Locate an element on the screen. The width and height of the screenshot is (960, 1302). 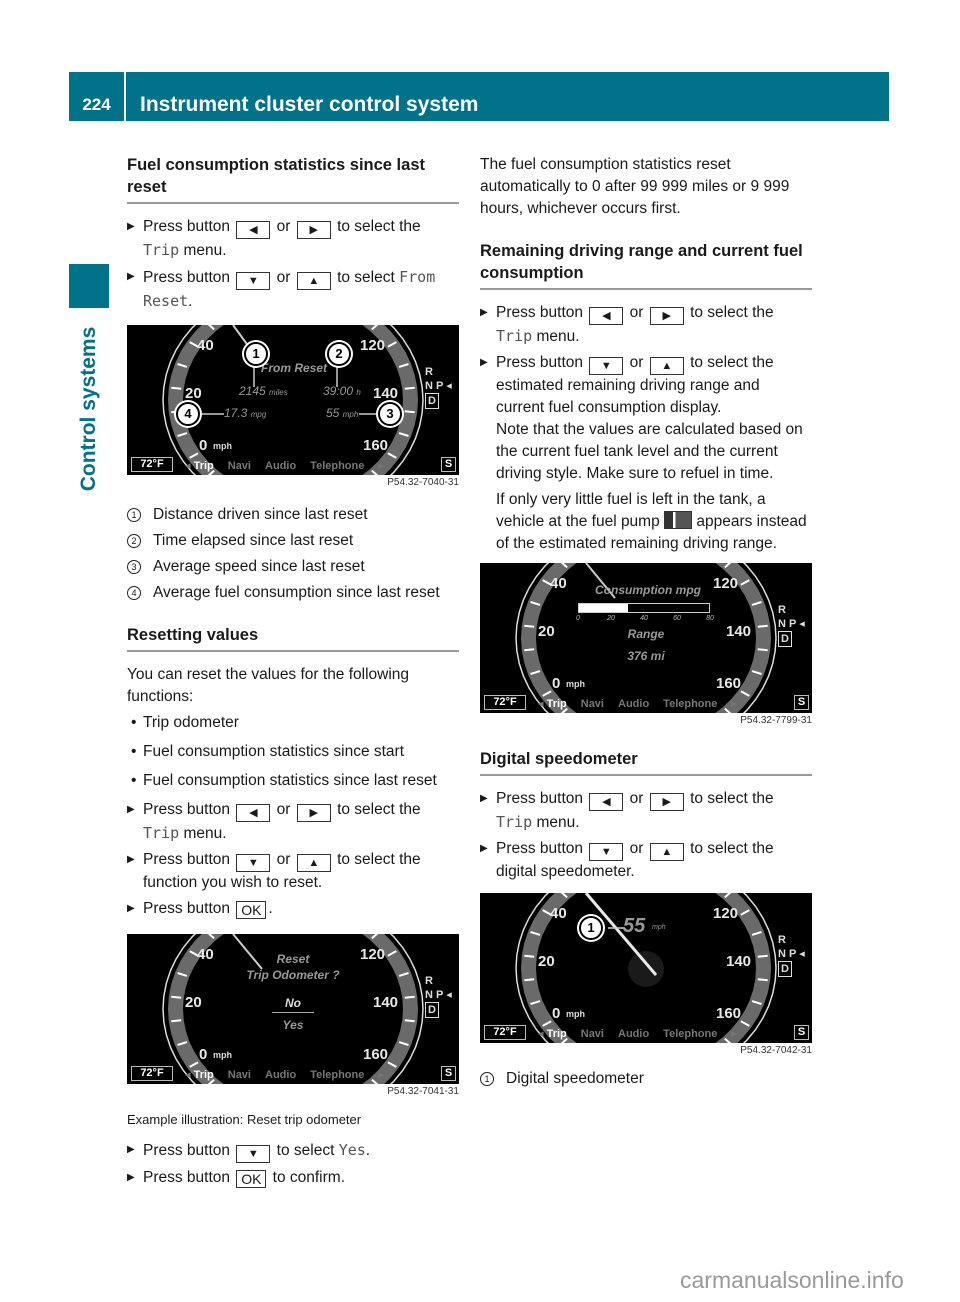
callout-4: 4 is located at coordinates (188, 414).